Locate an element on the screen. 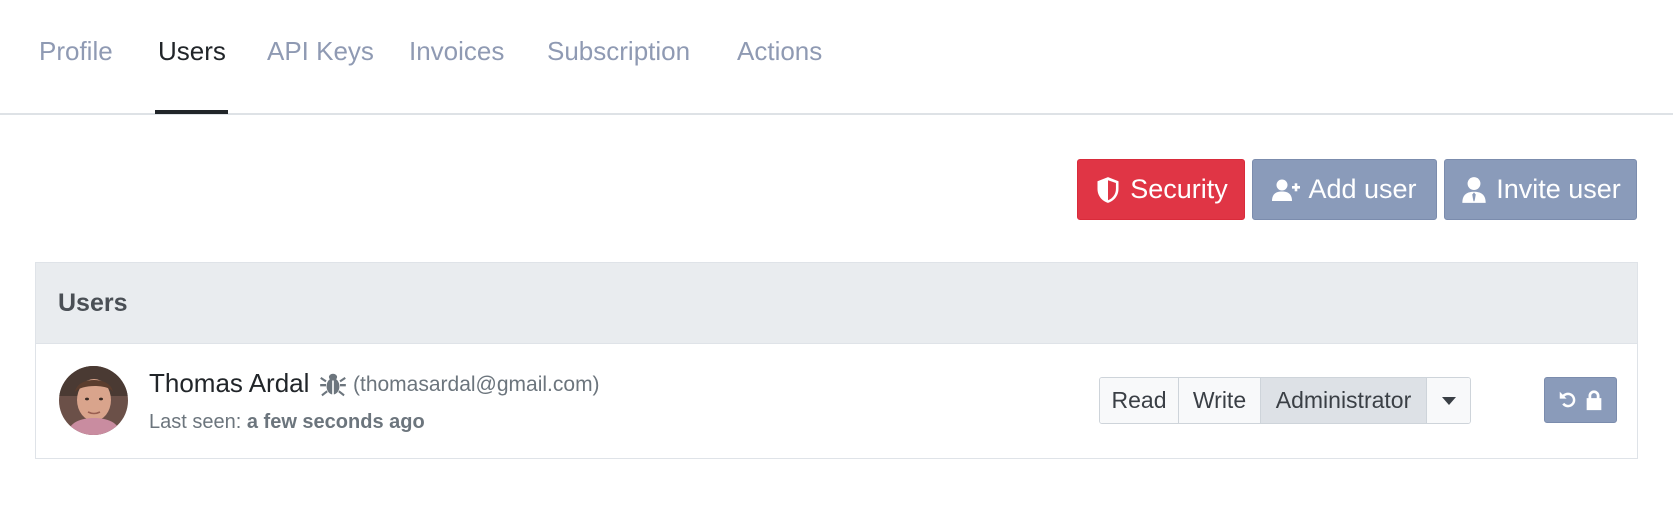  tab-actions: Actions is located at coordinates (779, 51).